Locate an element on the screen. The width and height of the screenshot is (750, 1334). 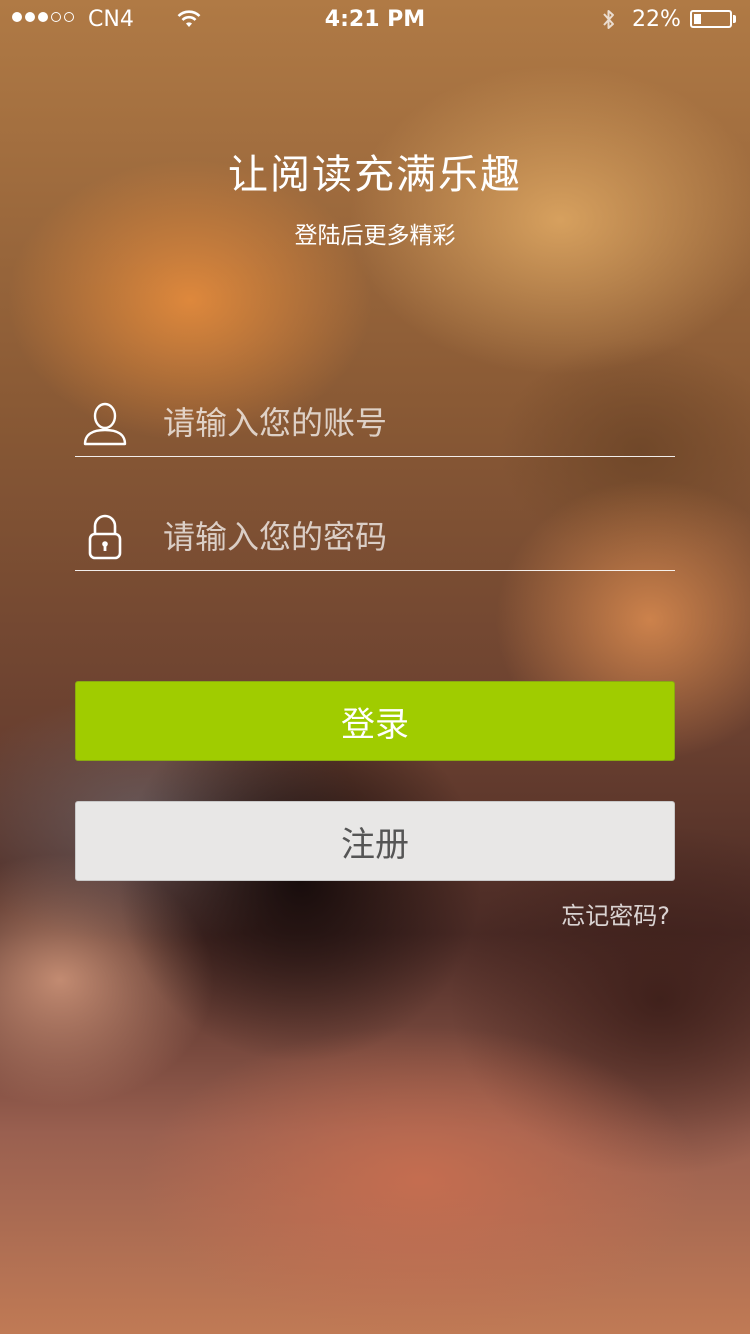
battery-fill is located at coordinates (697, 19).